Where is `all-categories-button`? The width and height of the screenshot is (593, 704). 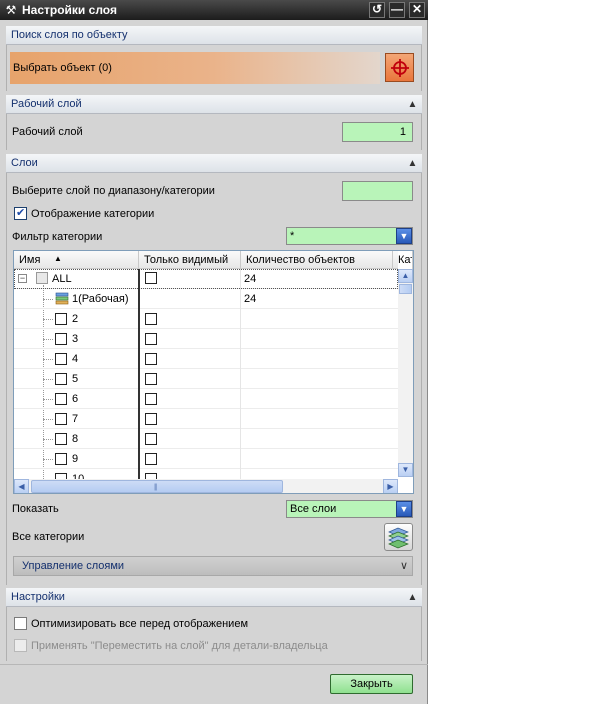
all-categories-button is located at coordinates (398, 537).